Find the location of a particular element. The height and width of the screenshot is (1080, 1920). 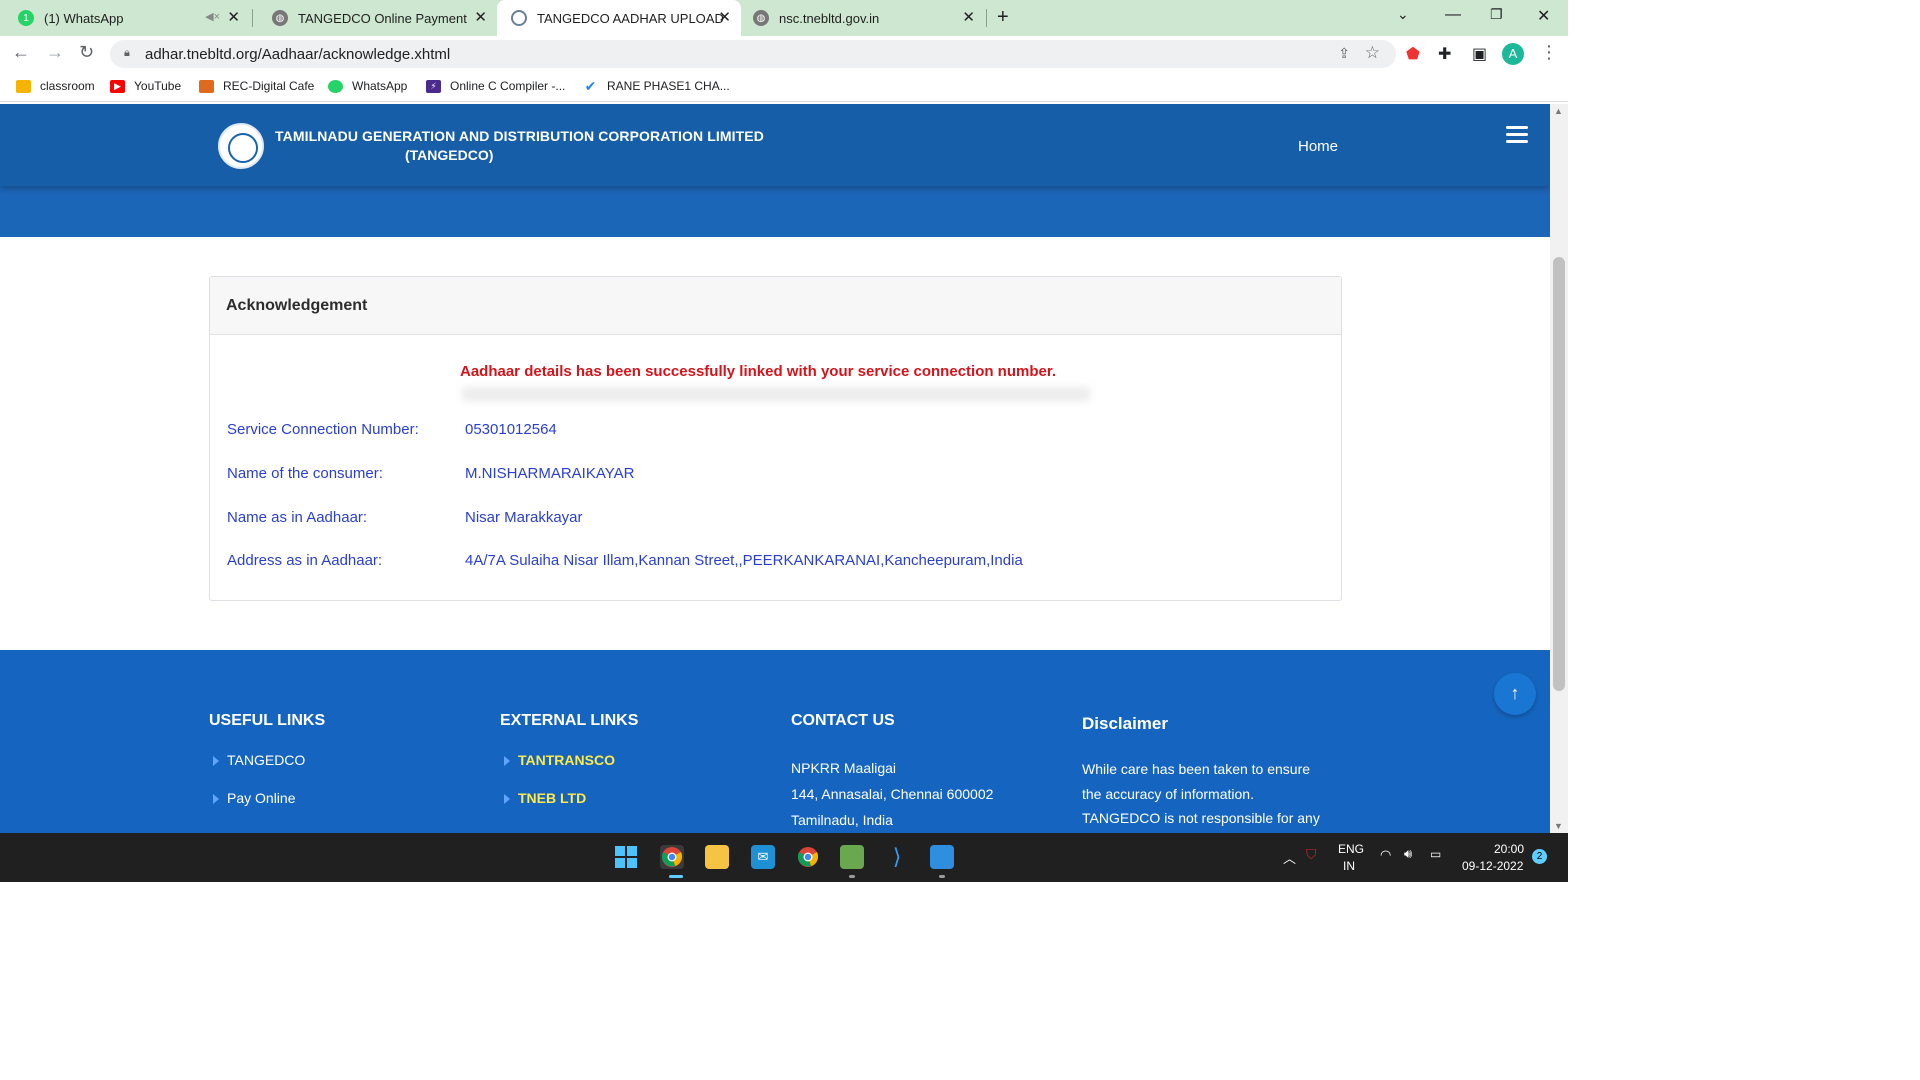

link-label: TANTRANSCO is located at coordinates (566, 760).